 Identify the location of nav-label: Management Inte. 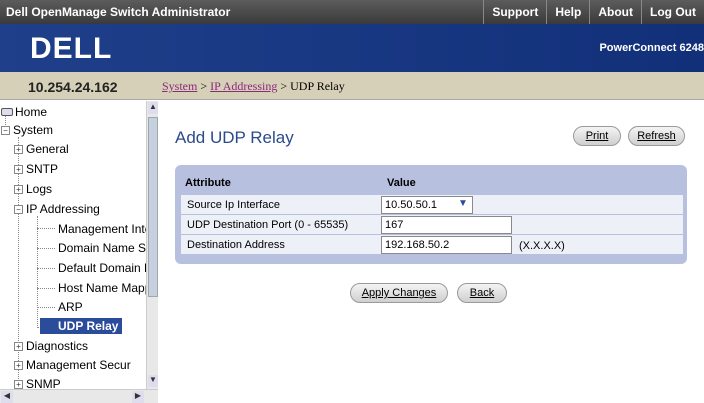
(105, 229).